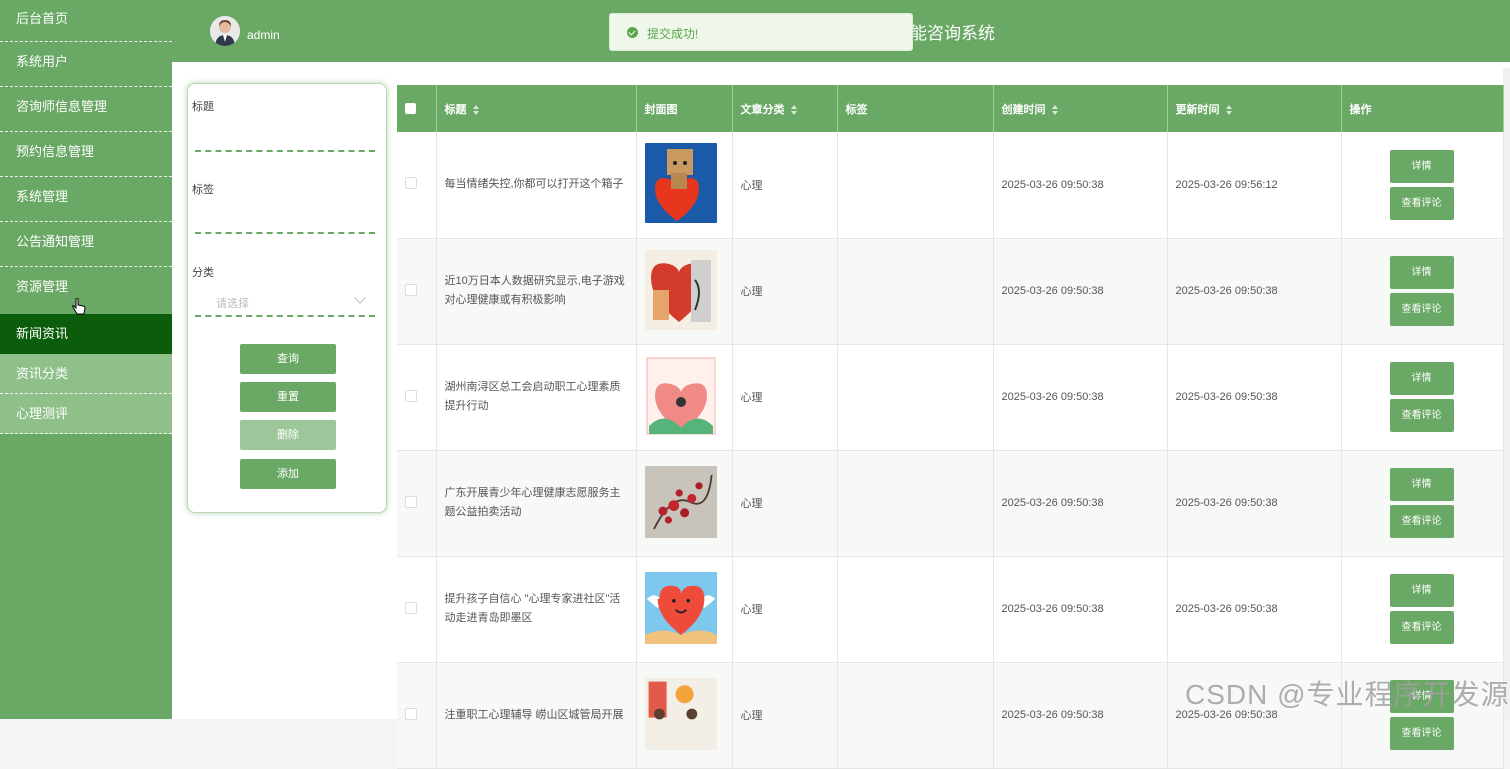 This screenshot has height=769, width=1510. What do you see at coordinates (285, 233) in the screenshot?
I see `tag-input` at bounding box center [285, 233].